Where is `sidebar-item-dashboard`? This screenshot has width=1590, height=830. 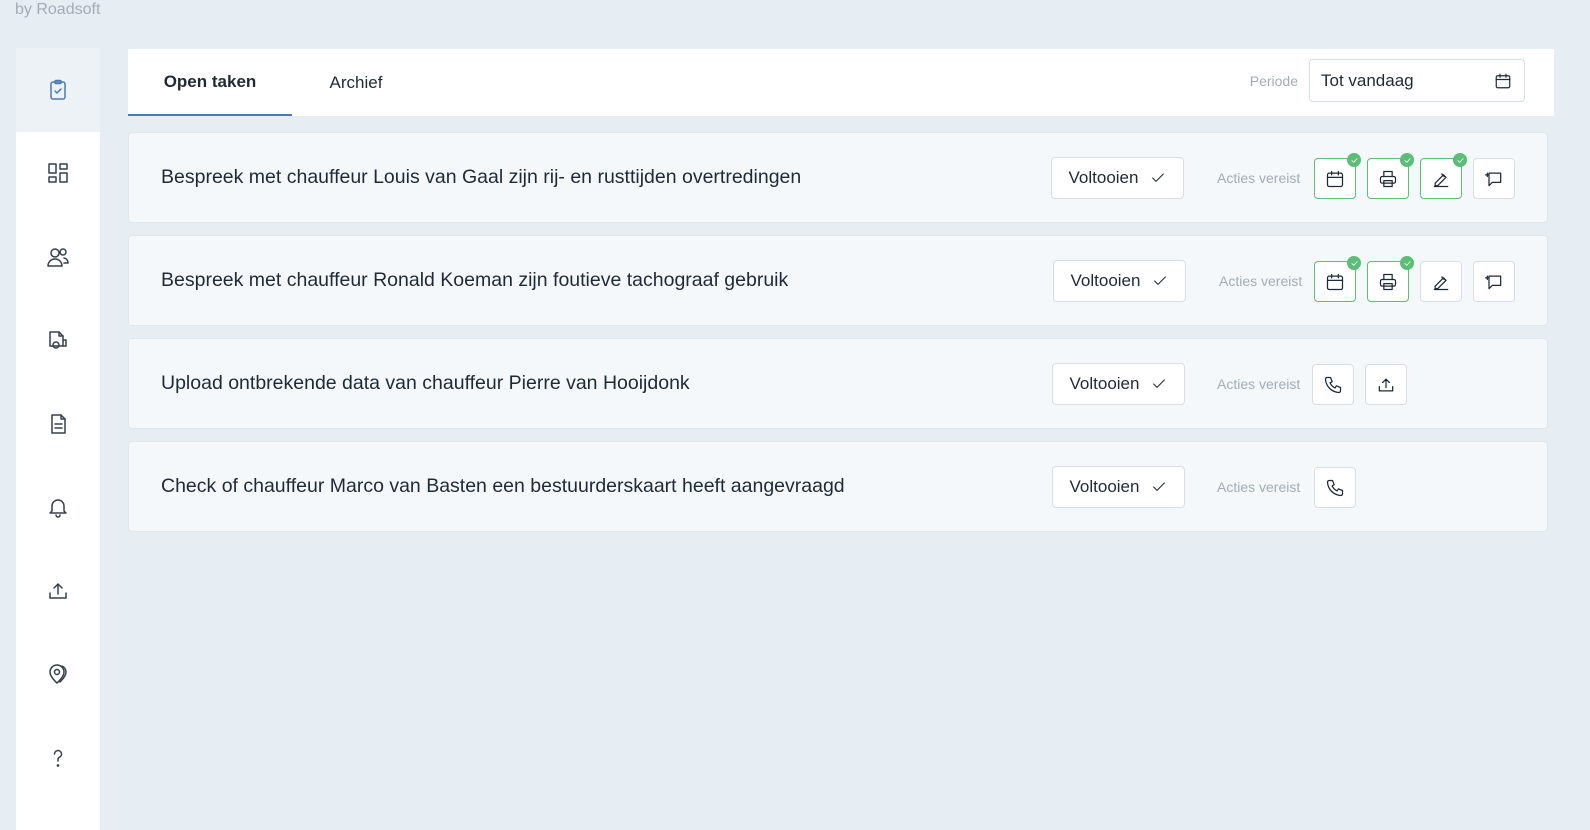 sidebar-item-dashboard is located at coordinates (58, 174).